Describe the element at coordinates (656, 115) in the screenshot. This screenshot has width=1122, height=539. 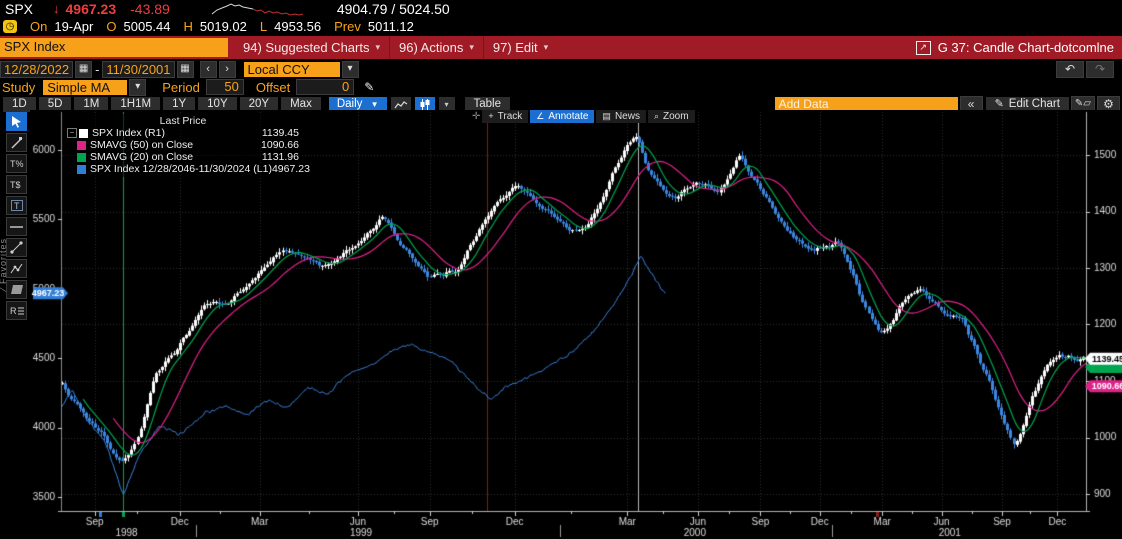
I see `zoom-magnifier-icon: ⌕` at that location.